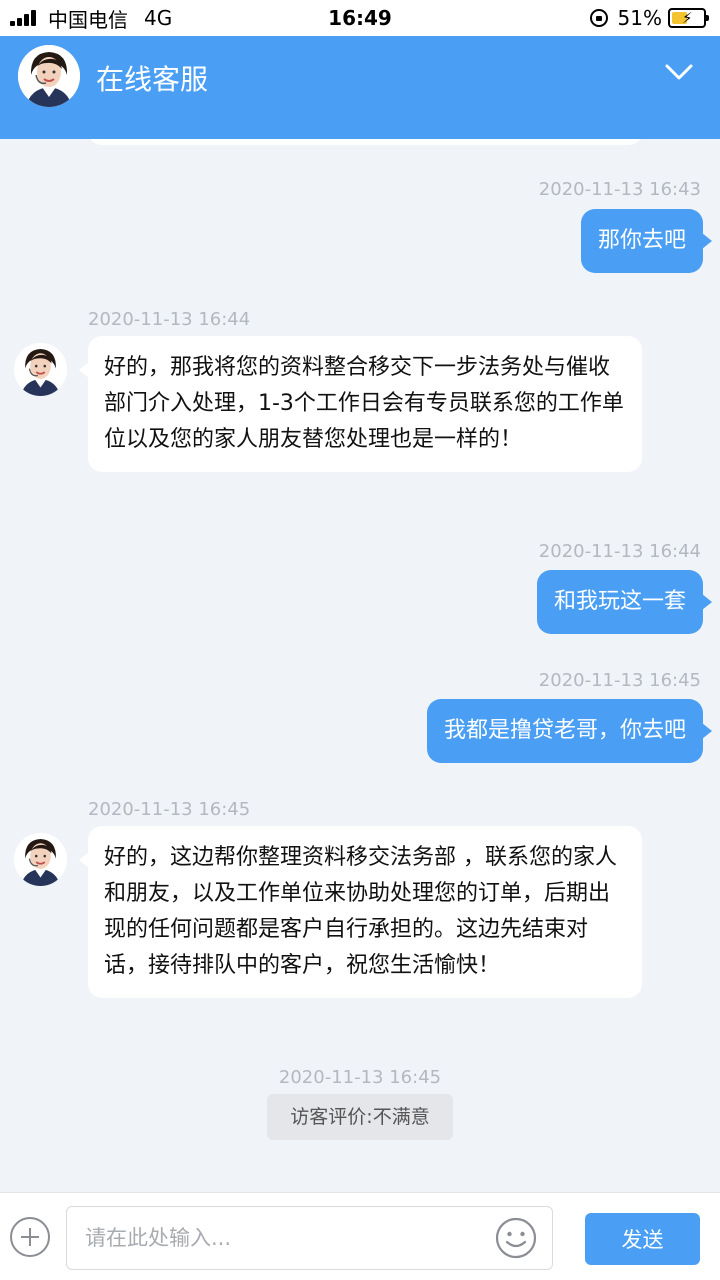 The image size is (720, 1280). Describe the element at coordinates (360, 1117) in the screenshot. I see `visitor-rating-badge: 访客评价:不满意` at that location.